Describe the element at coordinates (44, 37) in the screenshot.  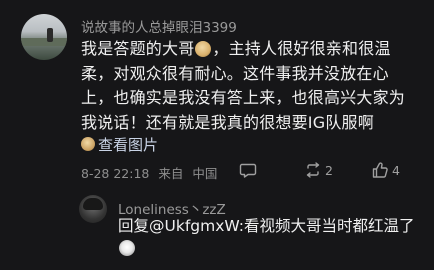
I see `commenter-avatar` at that location.